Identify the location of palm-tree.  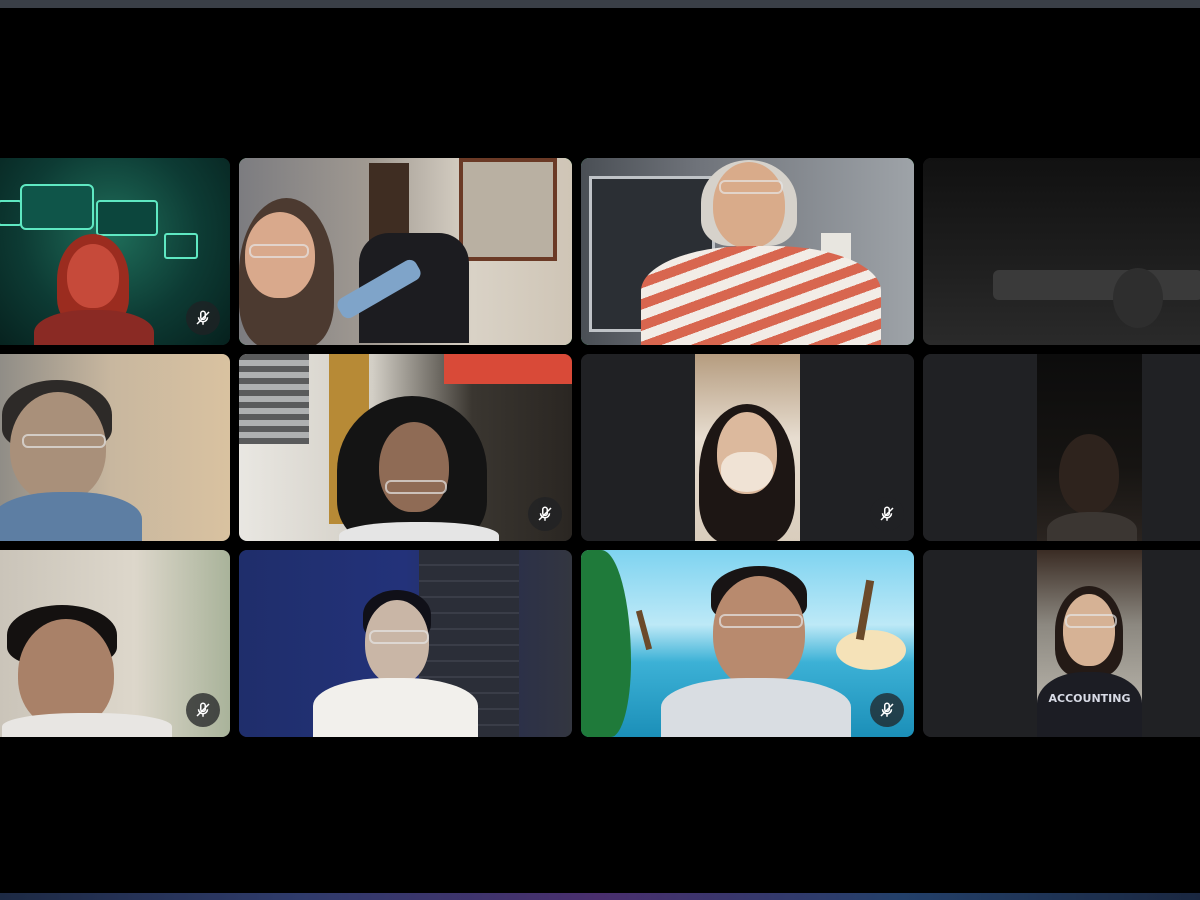
(644, 630).